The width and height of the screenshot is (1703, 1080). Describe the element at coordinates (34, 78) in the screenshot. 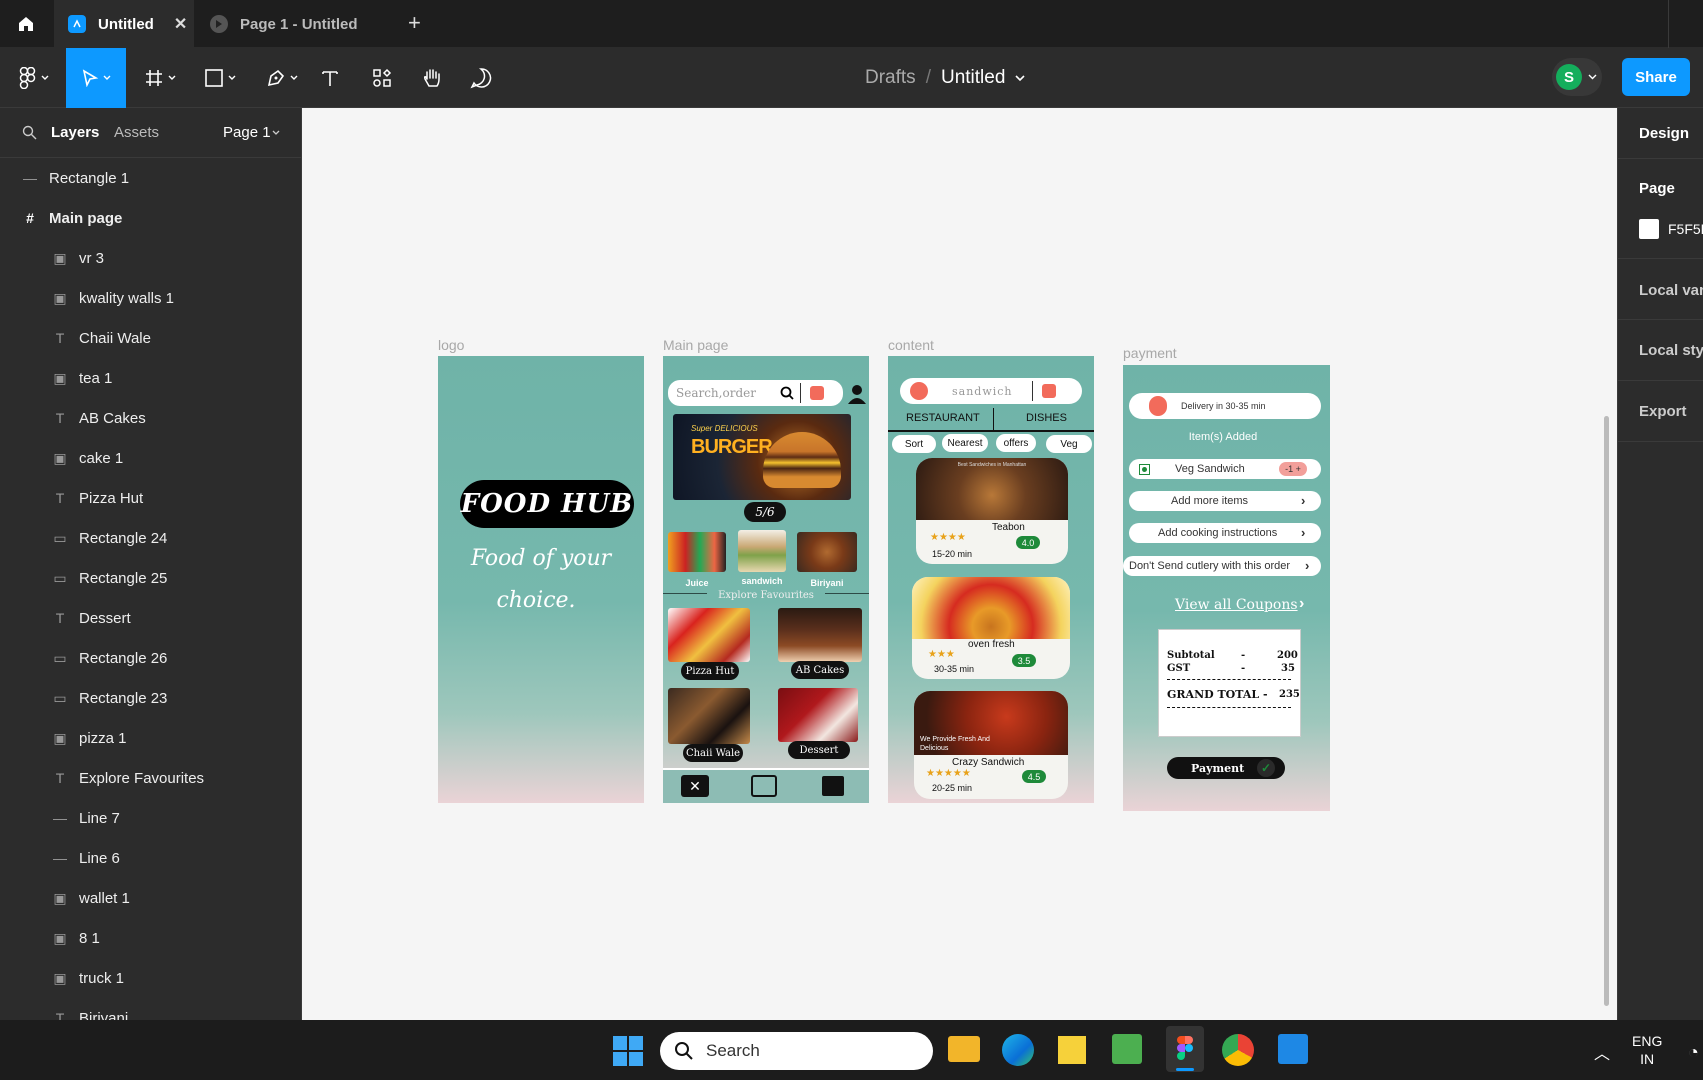

I see `main-menu-button` at that location.